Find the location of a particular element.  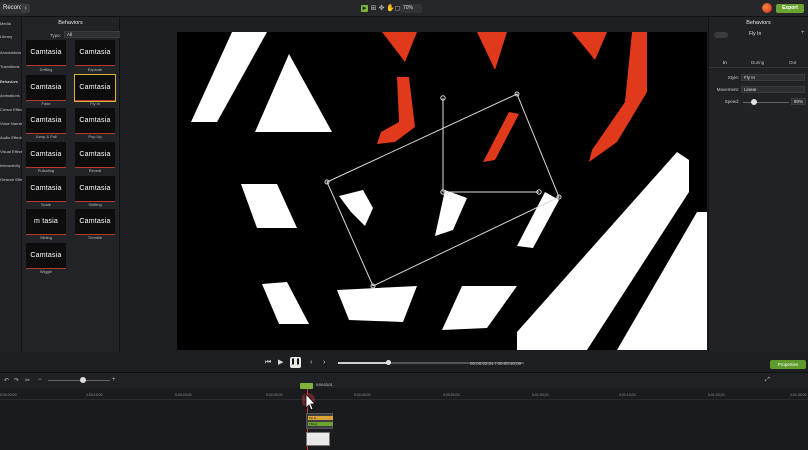

rewind-icon: ⏮ is located at coordinates (268, 362).